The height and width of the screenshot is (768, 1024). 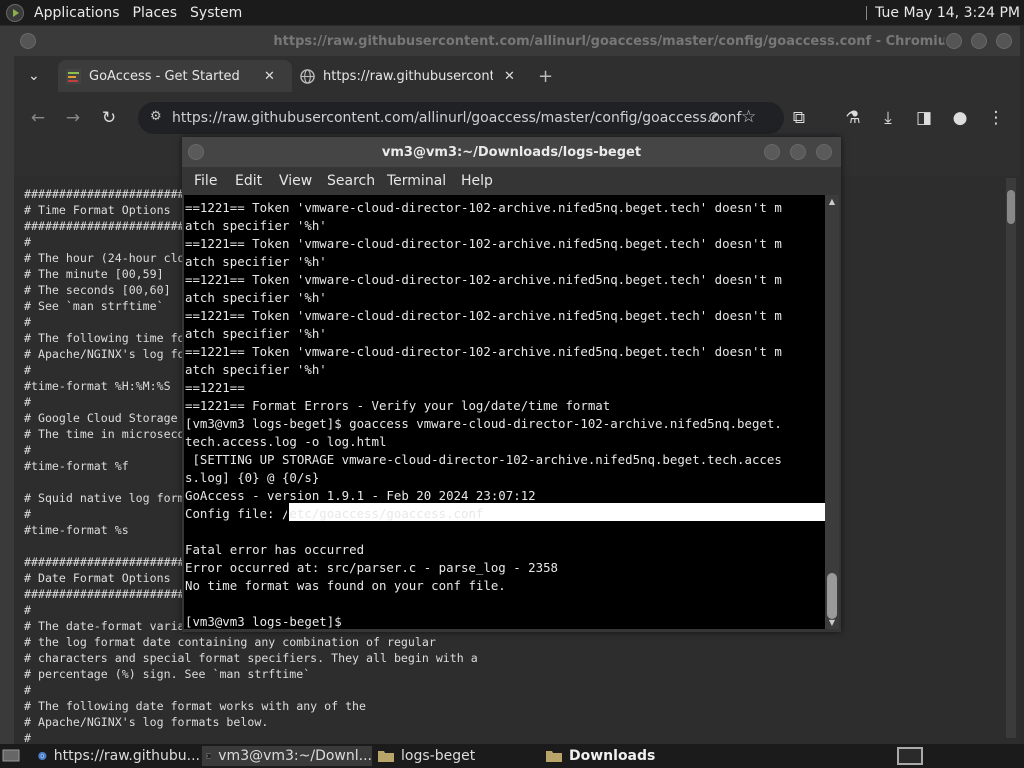 I want to click on scroll-up-arrow-icon: ▲, so click(x=832, y=201).